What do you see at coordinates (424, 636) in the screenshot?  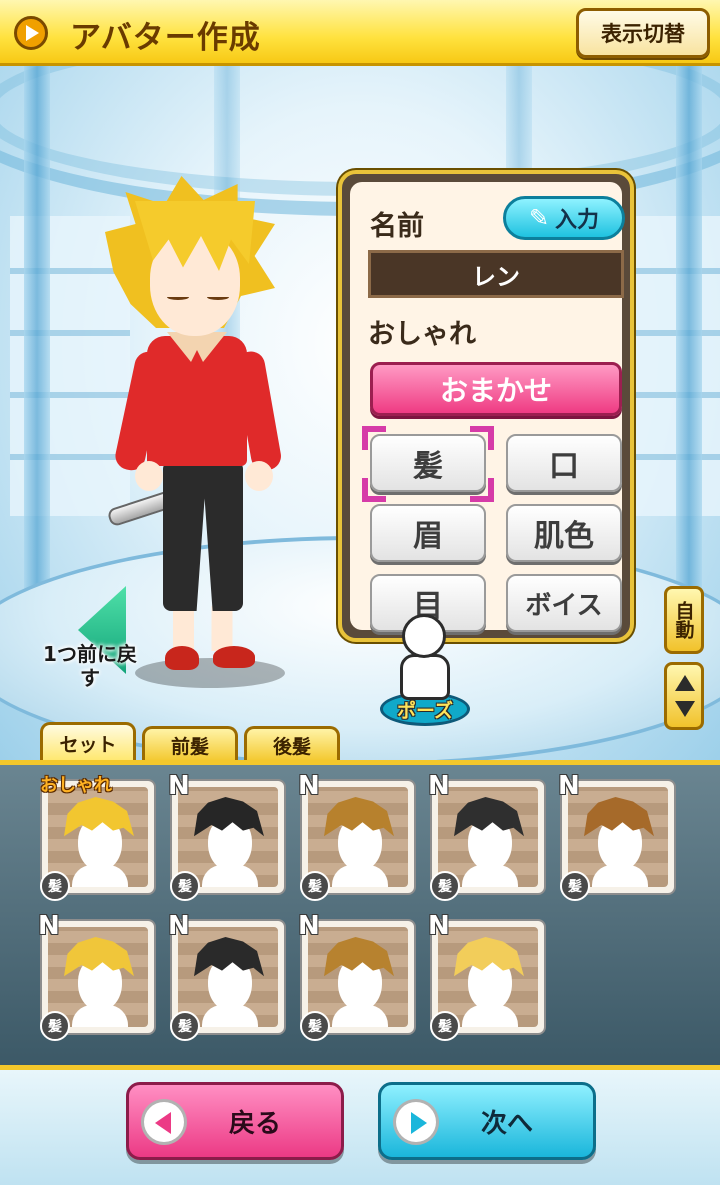 I see `pose-figure-icon` at bounding box center [424, 636].